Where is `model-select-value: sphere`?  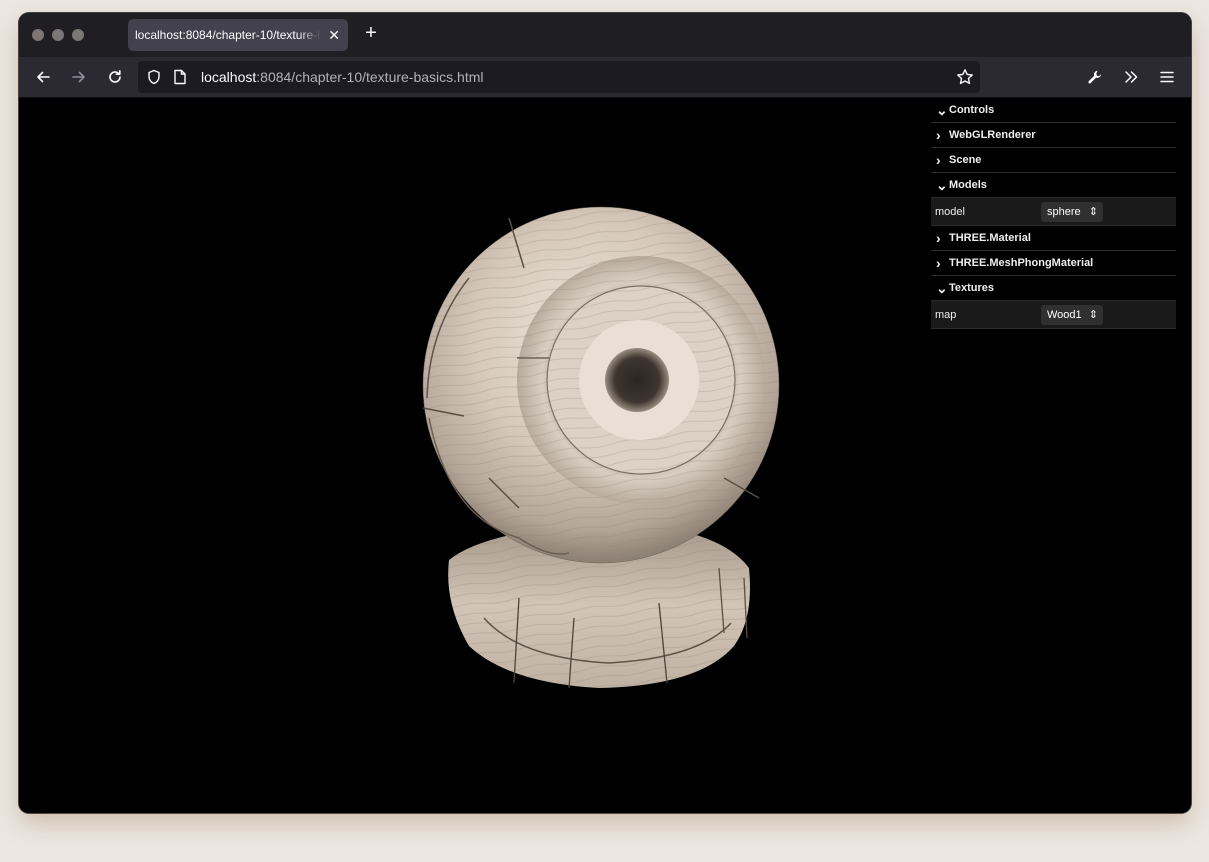 model-select-value: sphere is located at coordinates (1064, 212).